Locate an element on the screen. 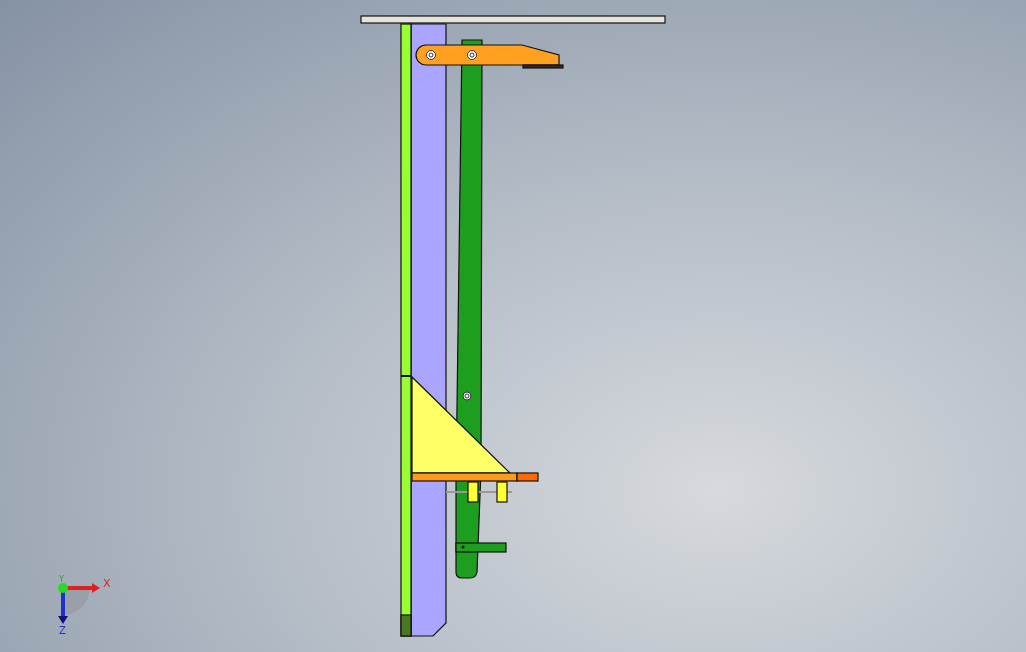 This screenshot has width=1026, height=652. axis-triad-drawing is located at coordinates (79, 603).